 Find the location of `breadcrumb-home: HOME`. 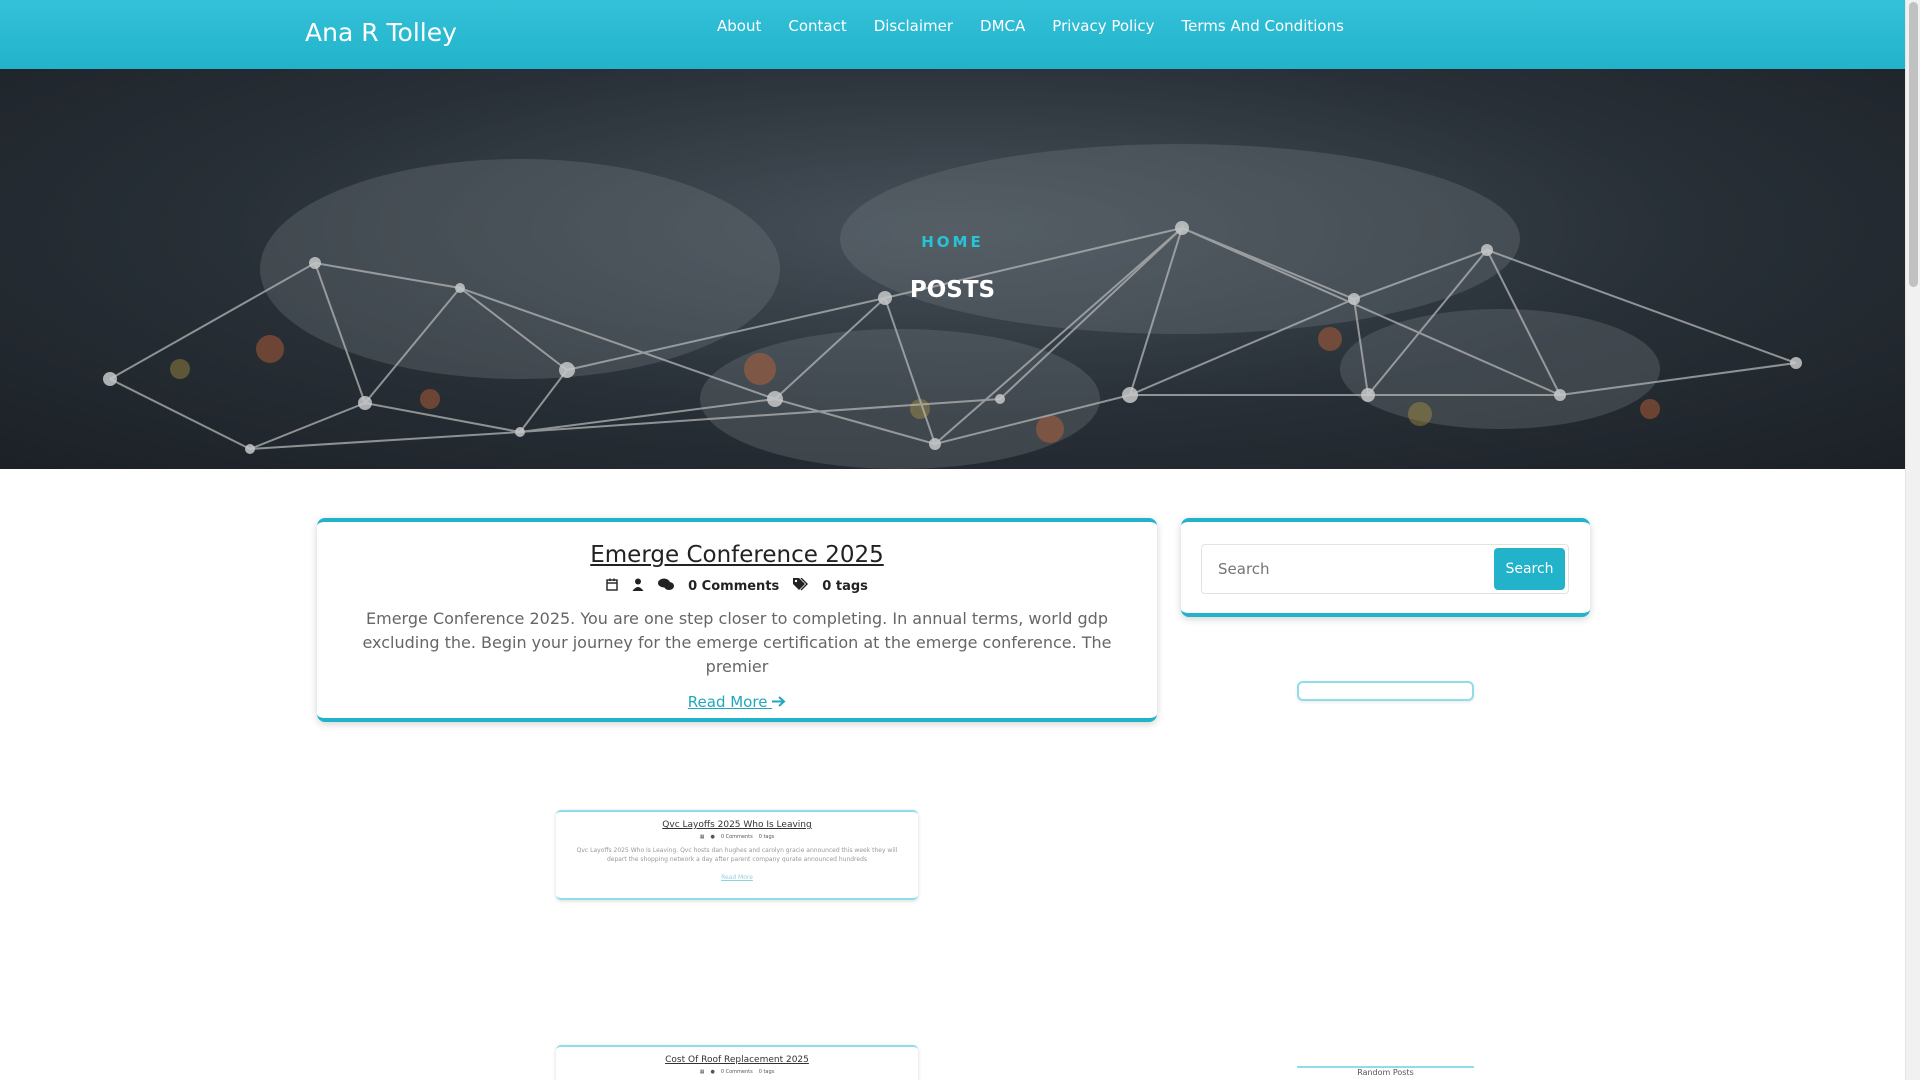

breadcrumb-home: HOME is located at coordinates (952, 242).